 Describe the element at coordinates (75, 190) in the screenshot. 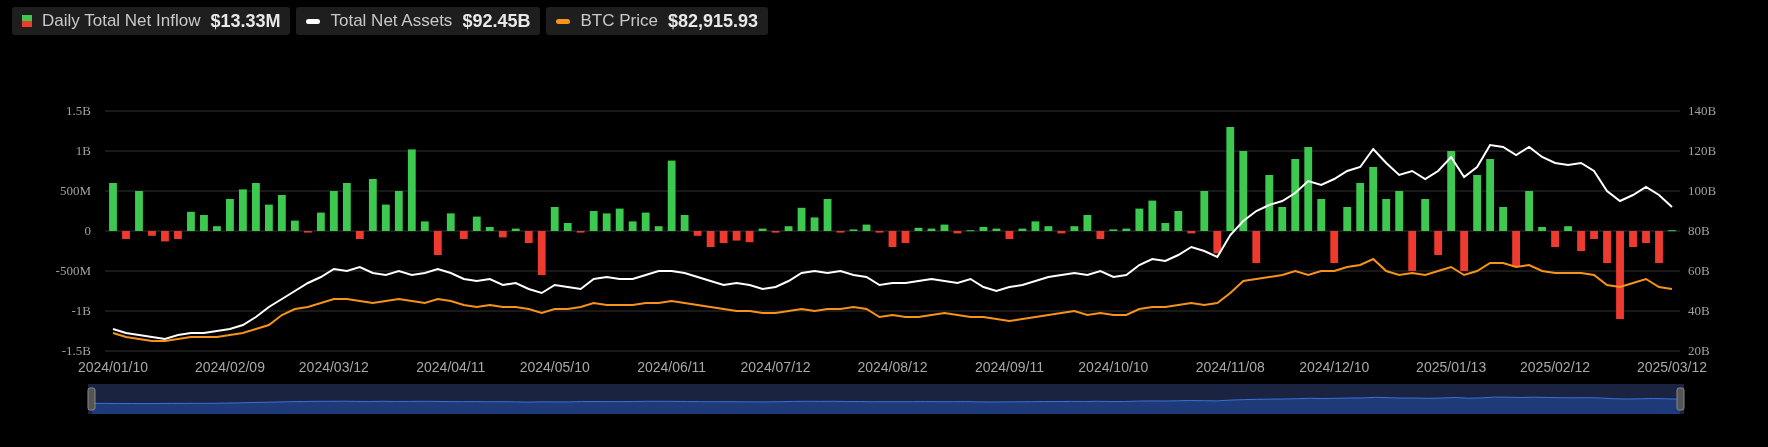

I see `y-axis-label: 500M` at that location.